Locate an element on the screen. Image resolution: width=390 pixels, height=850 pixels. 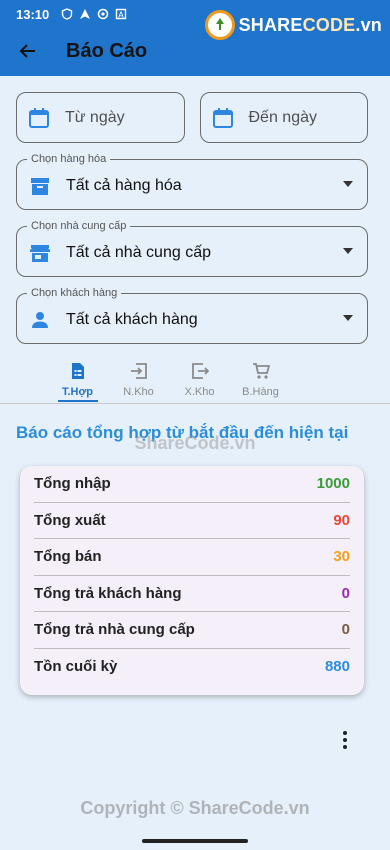
summary-row-value: 1000 is located at coordinates (333, 484).